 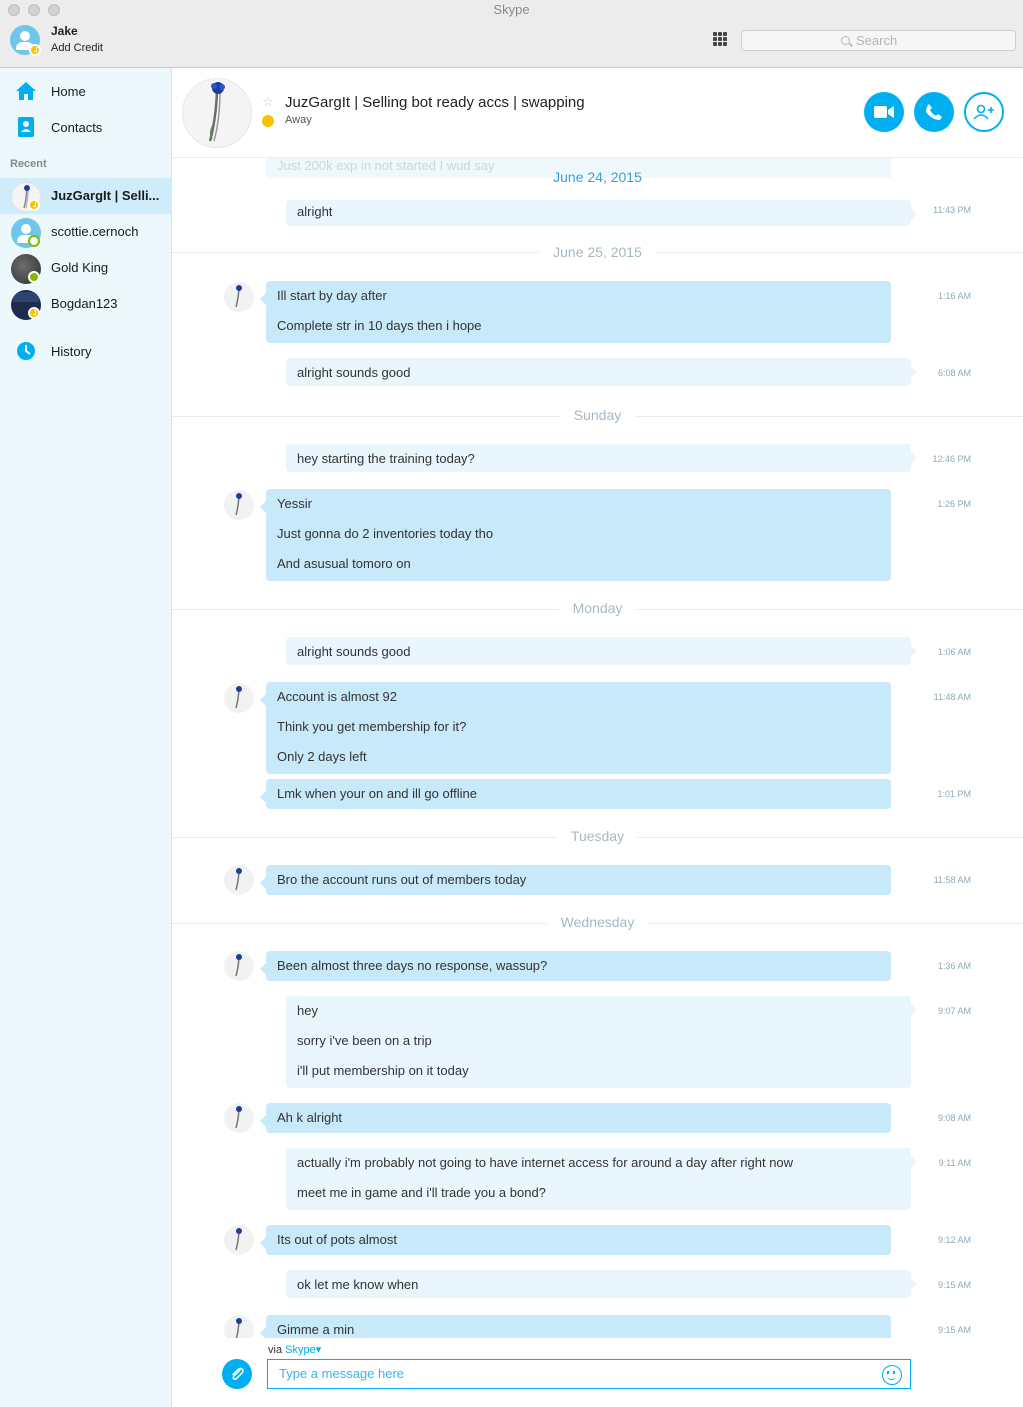 I want to click on sidebar-item-contacts: Contacts, so click(x=85, y=127).